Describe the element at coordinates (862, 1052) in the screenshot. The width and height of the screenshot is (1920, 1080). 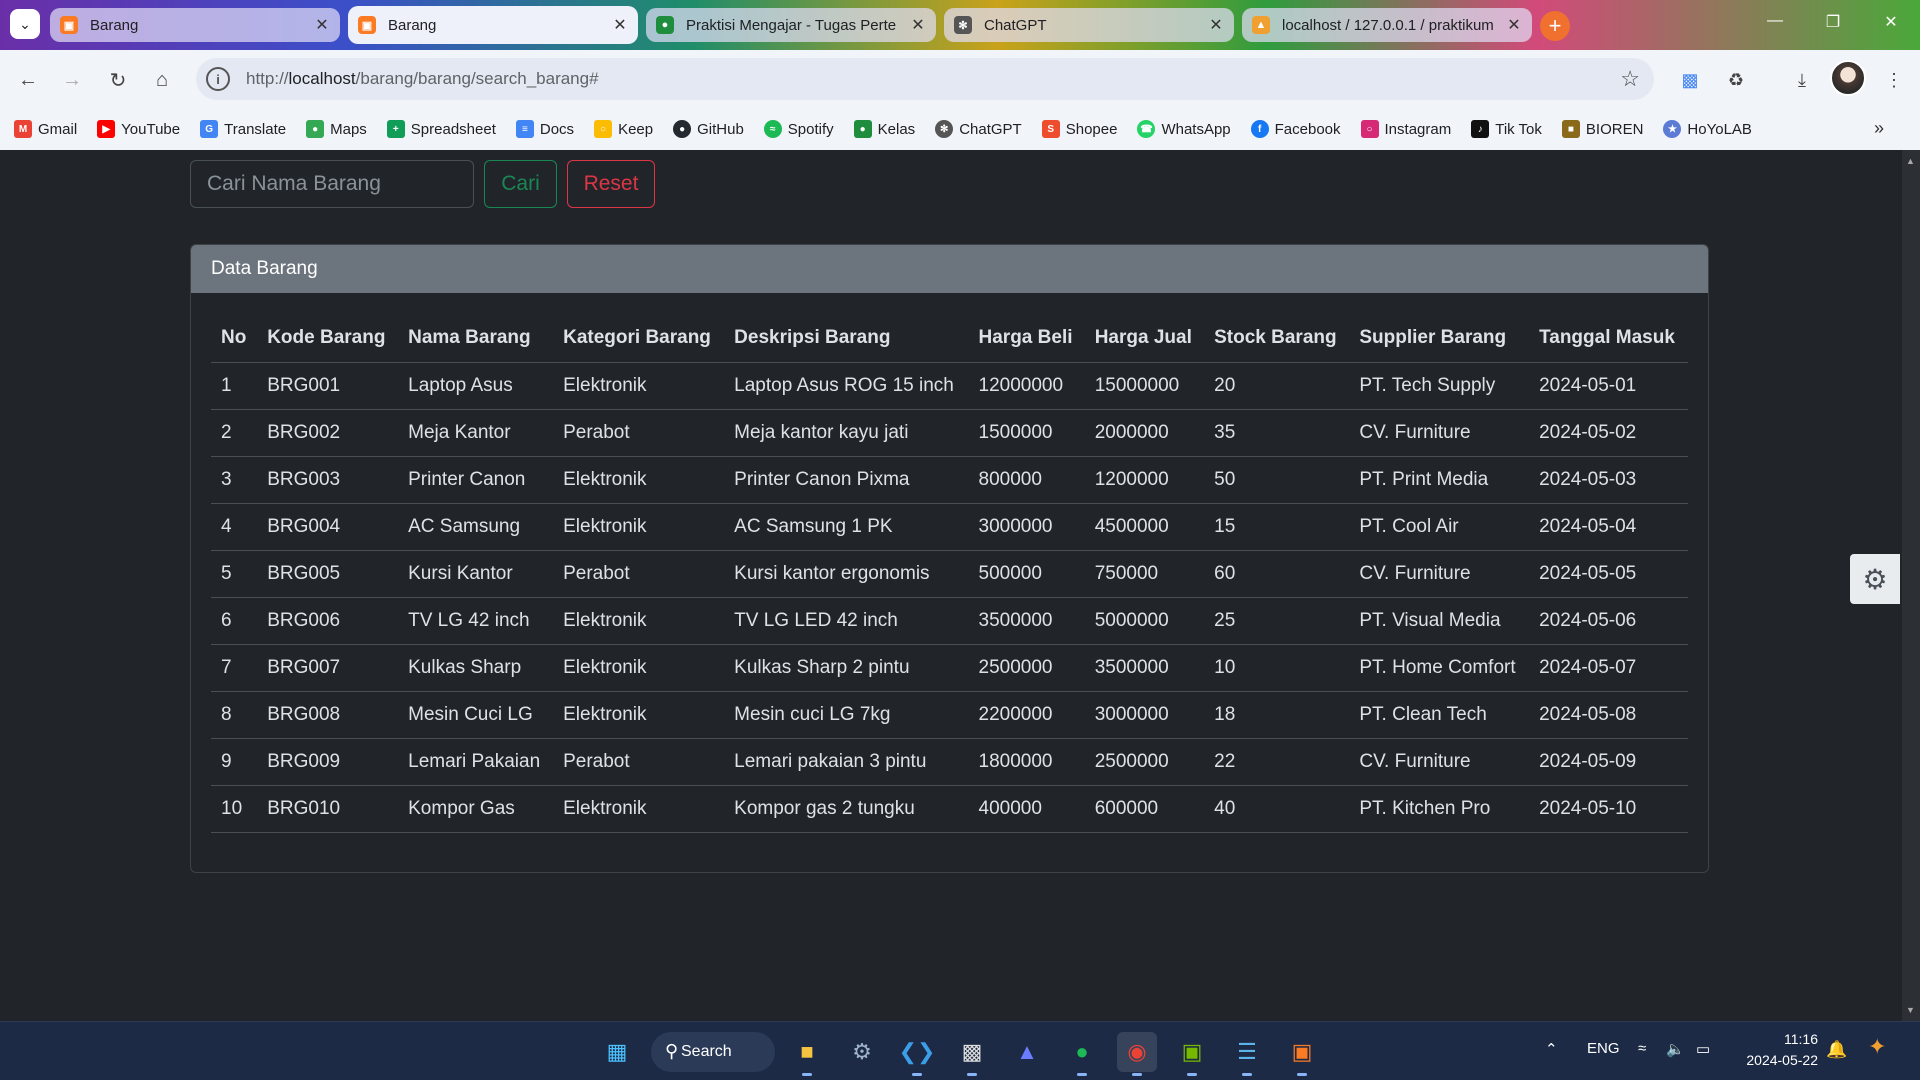
I see `settings-icon: ⚙` at that location.